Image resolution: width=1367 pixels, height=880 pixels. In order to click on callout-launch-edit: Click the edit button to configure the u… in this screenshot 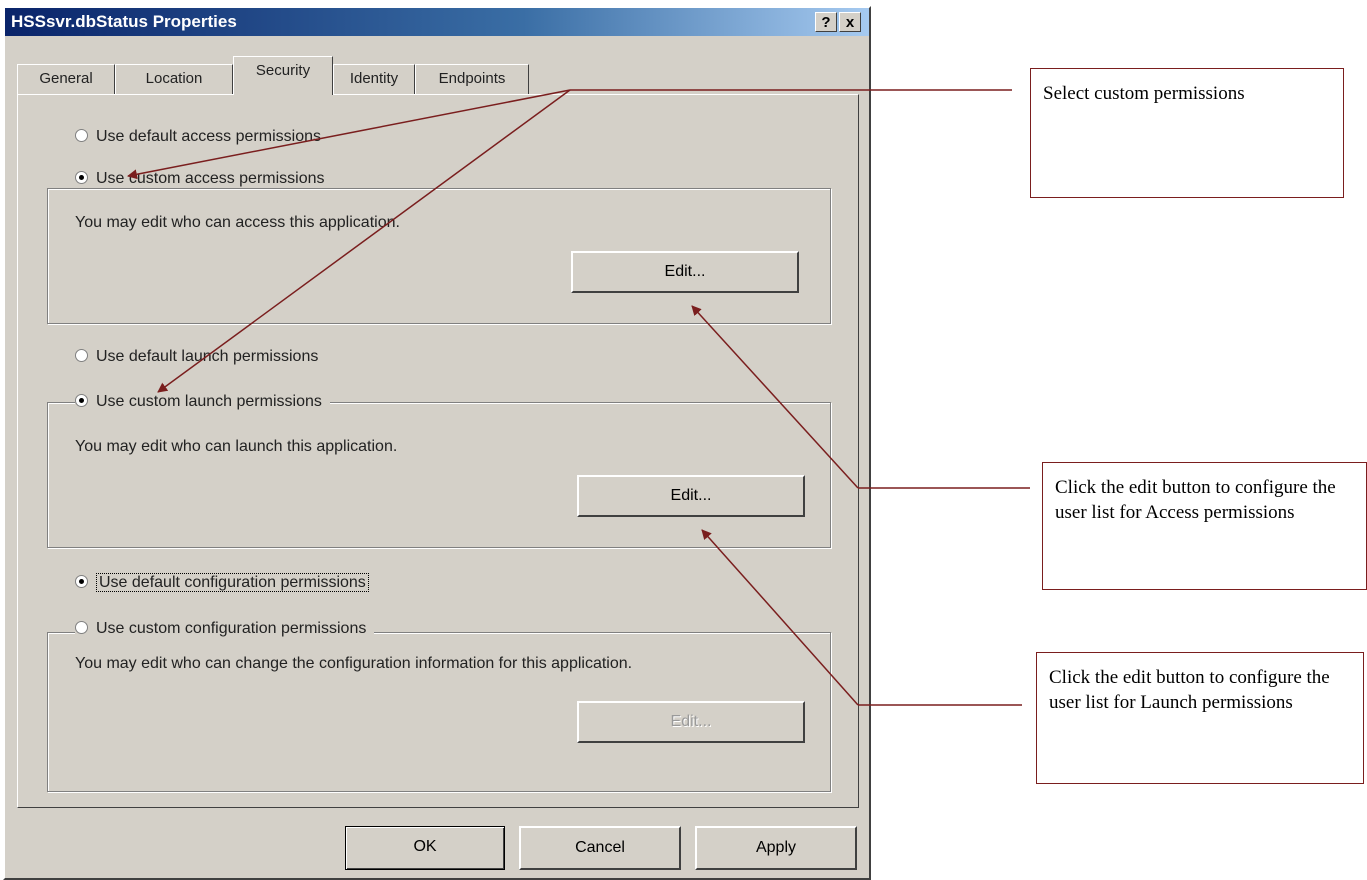, I will do `click(1200, 718)`.